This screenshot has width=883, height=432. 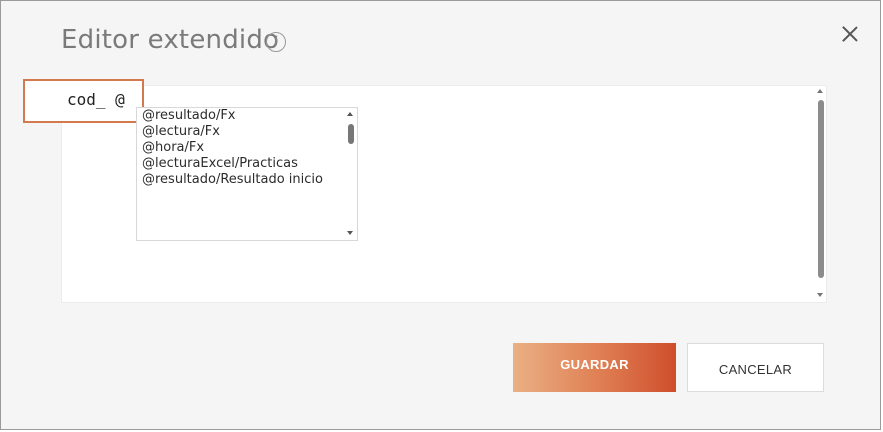 I want to click on info-icon: i, so click(x=276, y=42).